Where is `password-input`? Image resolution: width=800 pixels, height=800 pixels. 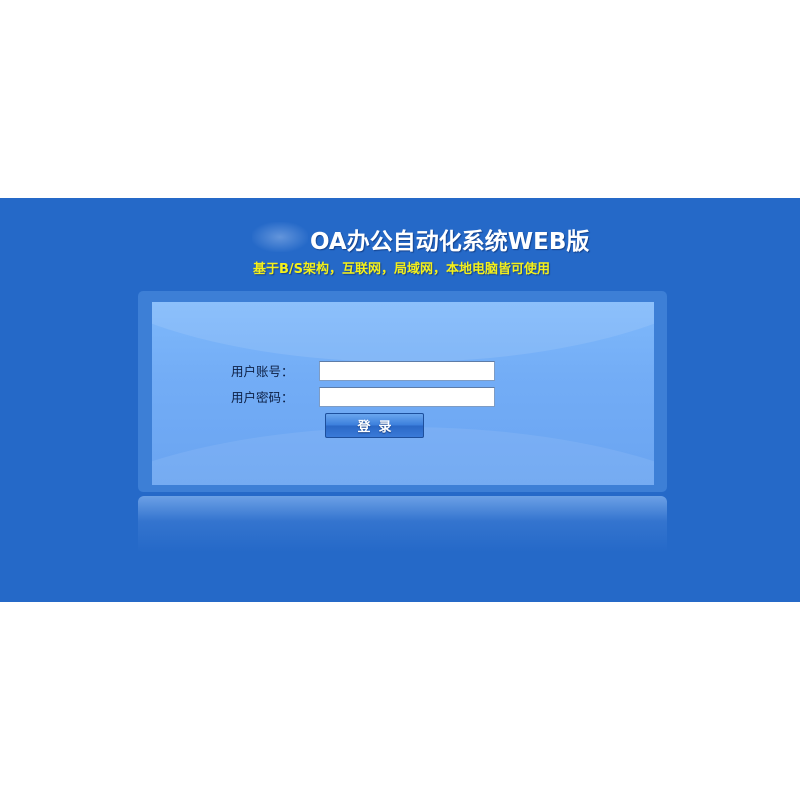 password-input is located at coordinates (407, 397).